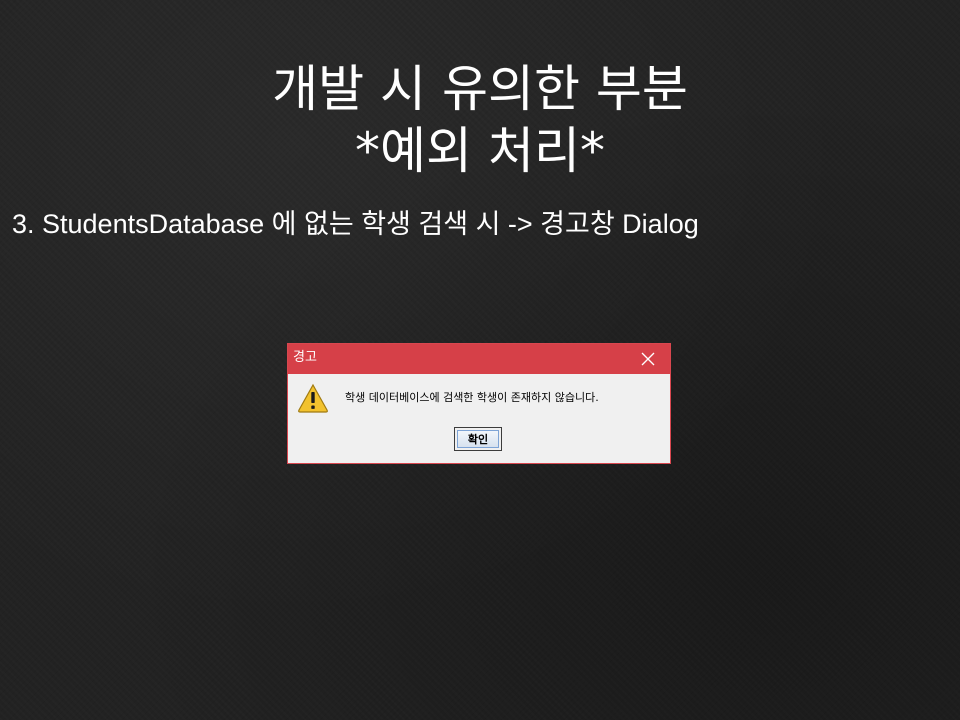 Image resolution: width=960 pixels, height=720 pixels. Describe the element at coordinates (472, 397) in the screenshot. I see `dialog-message: 학생 데이터베이스에 검색한 학생이 존재하지 않습니다.` at that location.